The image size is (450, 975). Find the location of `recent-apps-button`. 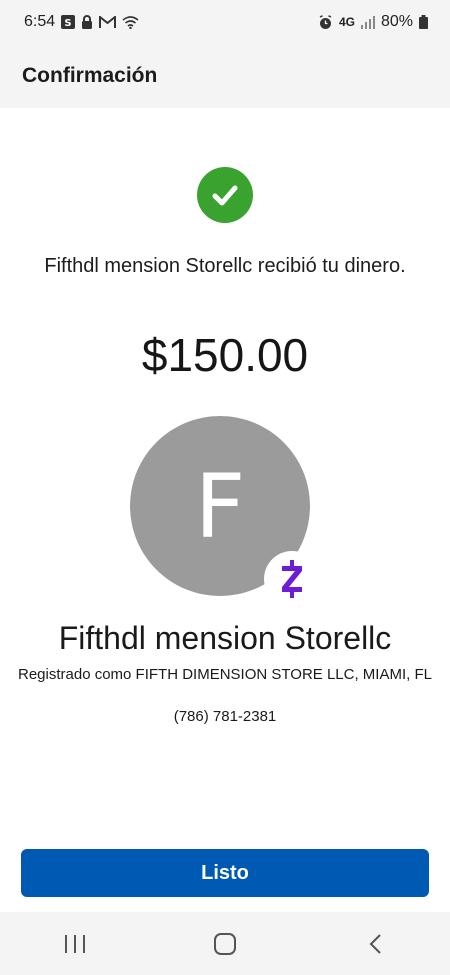

recent-apps-button is located at coordinates (75, 944).